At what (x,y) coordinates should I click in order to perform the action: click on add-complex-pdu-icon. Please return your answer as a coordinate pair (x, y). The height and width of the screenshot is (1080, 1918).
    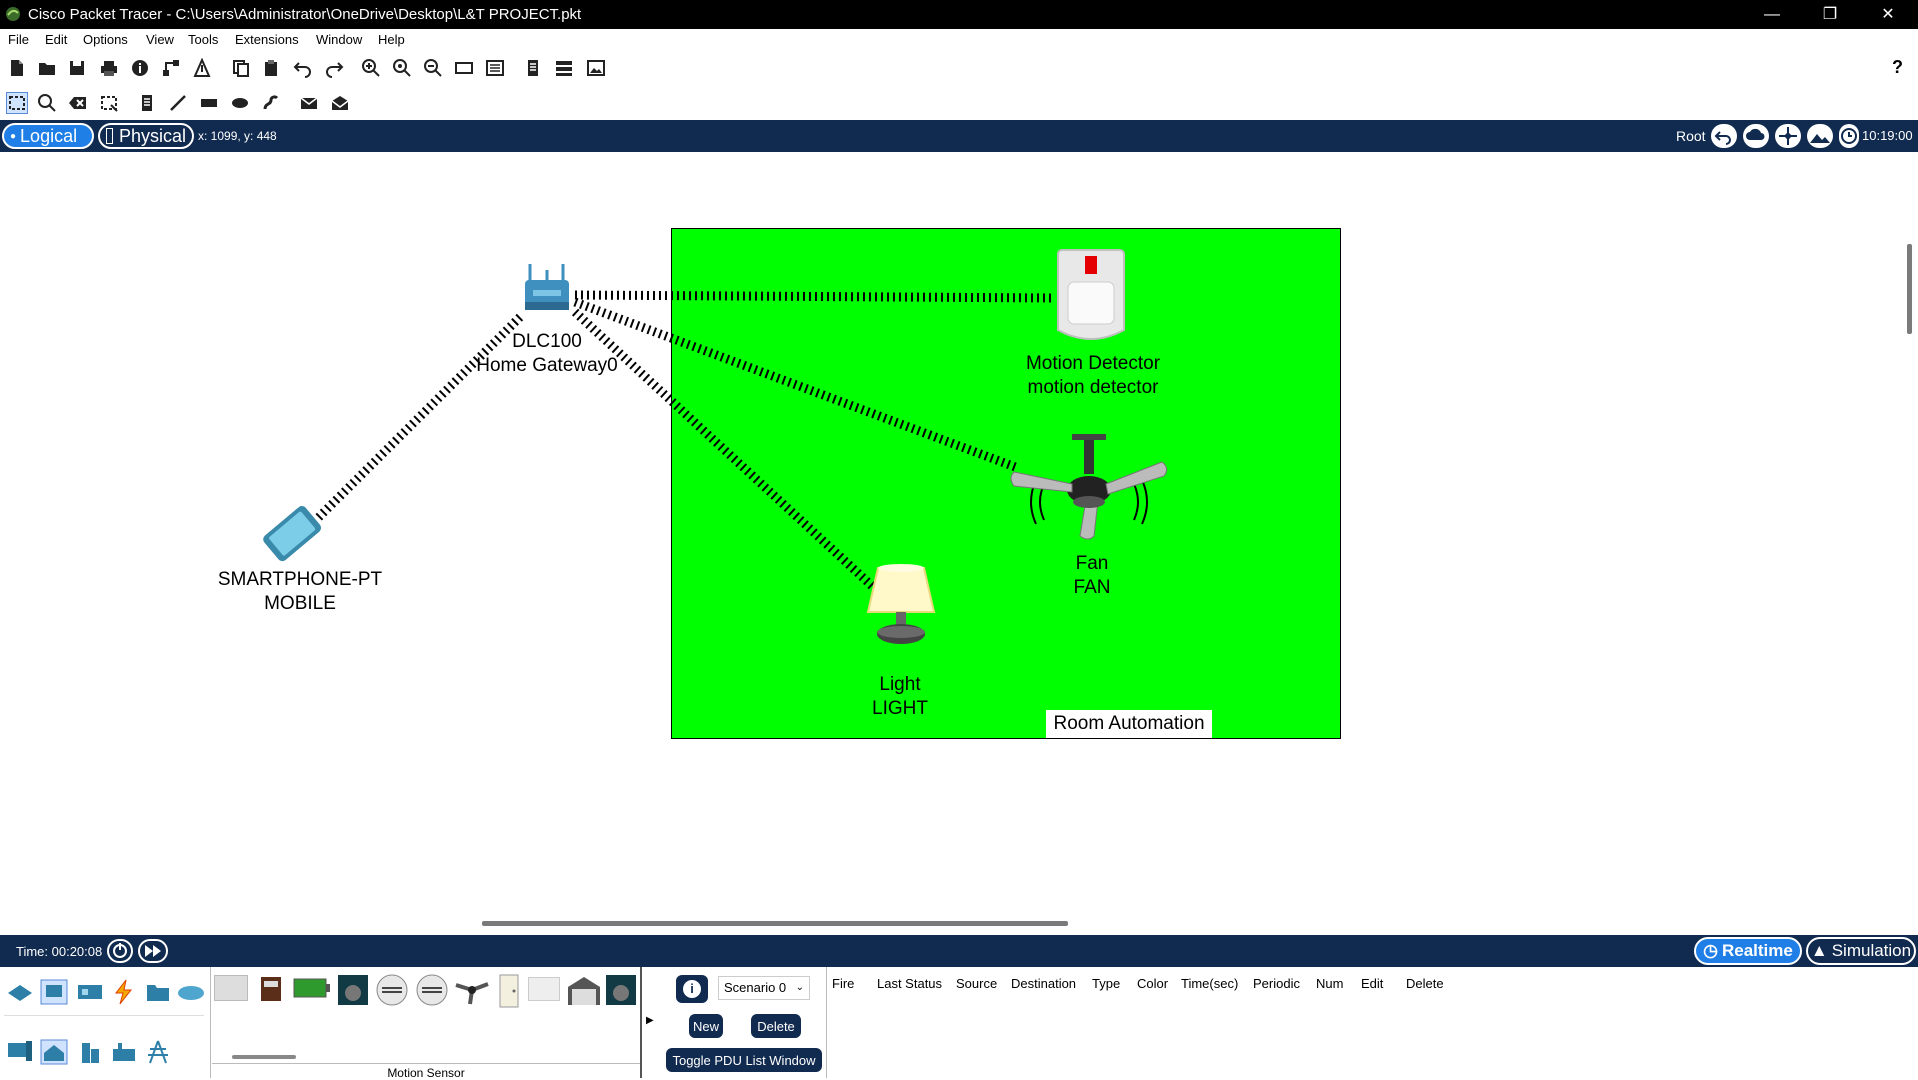
    Looking at the image, I should click on (340, 103).